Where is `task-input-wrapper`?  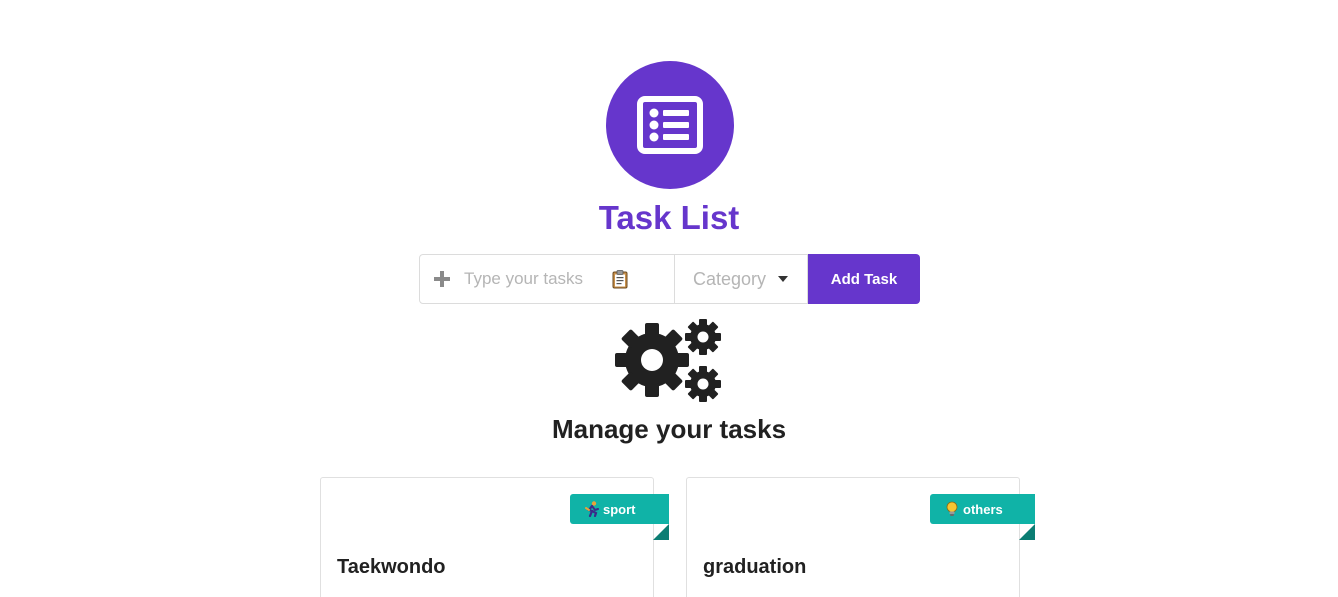 task-input-wrapper is located at coordinates (547, 279).